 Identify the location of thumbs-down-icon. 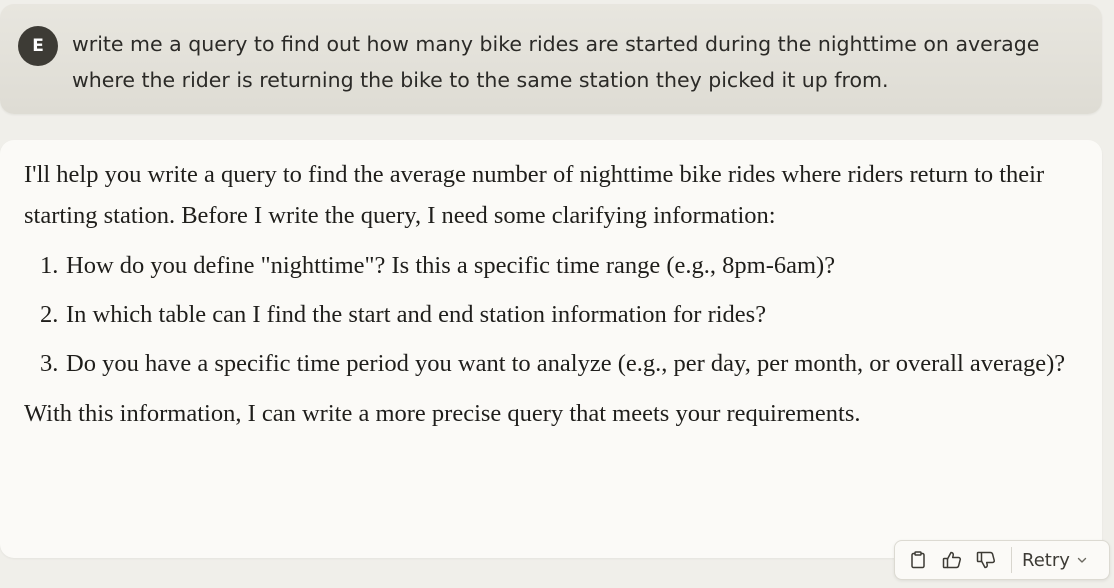
(986, 560).